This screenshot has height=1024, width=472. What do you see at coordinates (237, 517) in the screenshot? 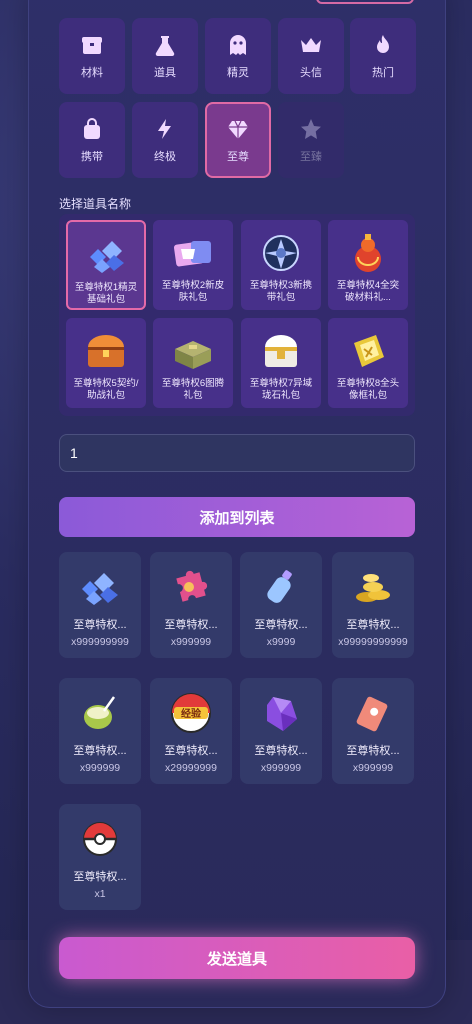
I see `add-to-list-button: 添加到列表` at bounding box center [237, 517].